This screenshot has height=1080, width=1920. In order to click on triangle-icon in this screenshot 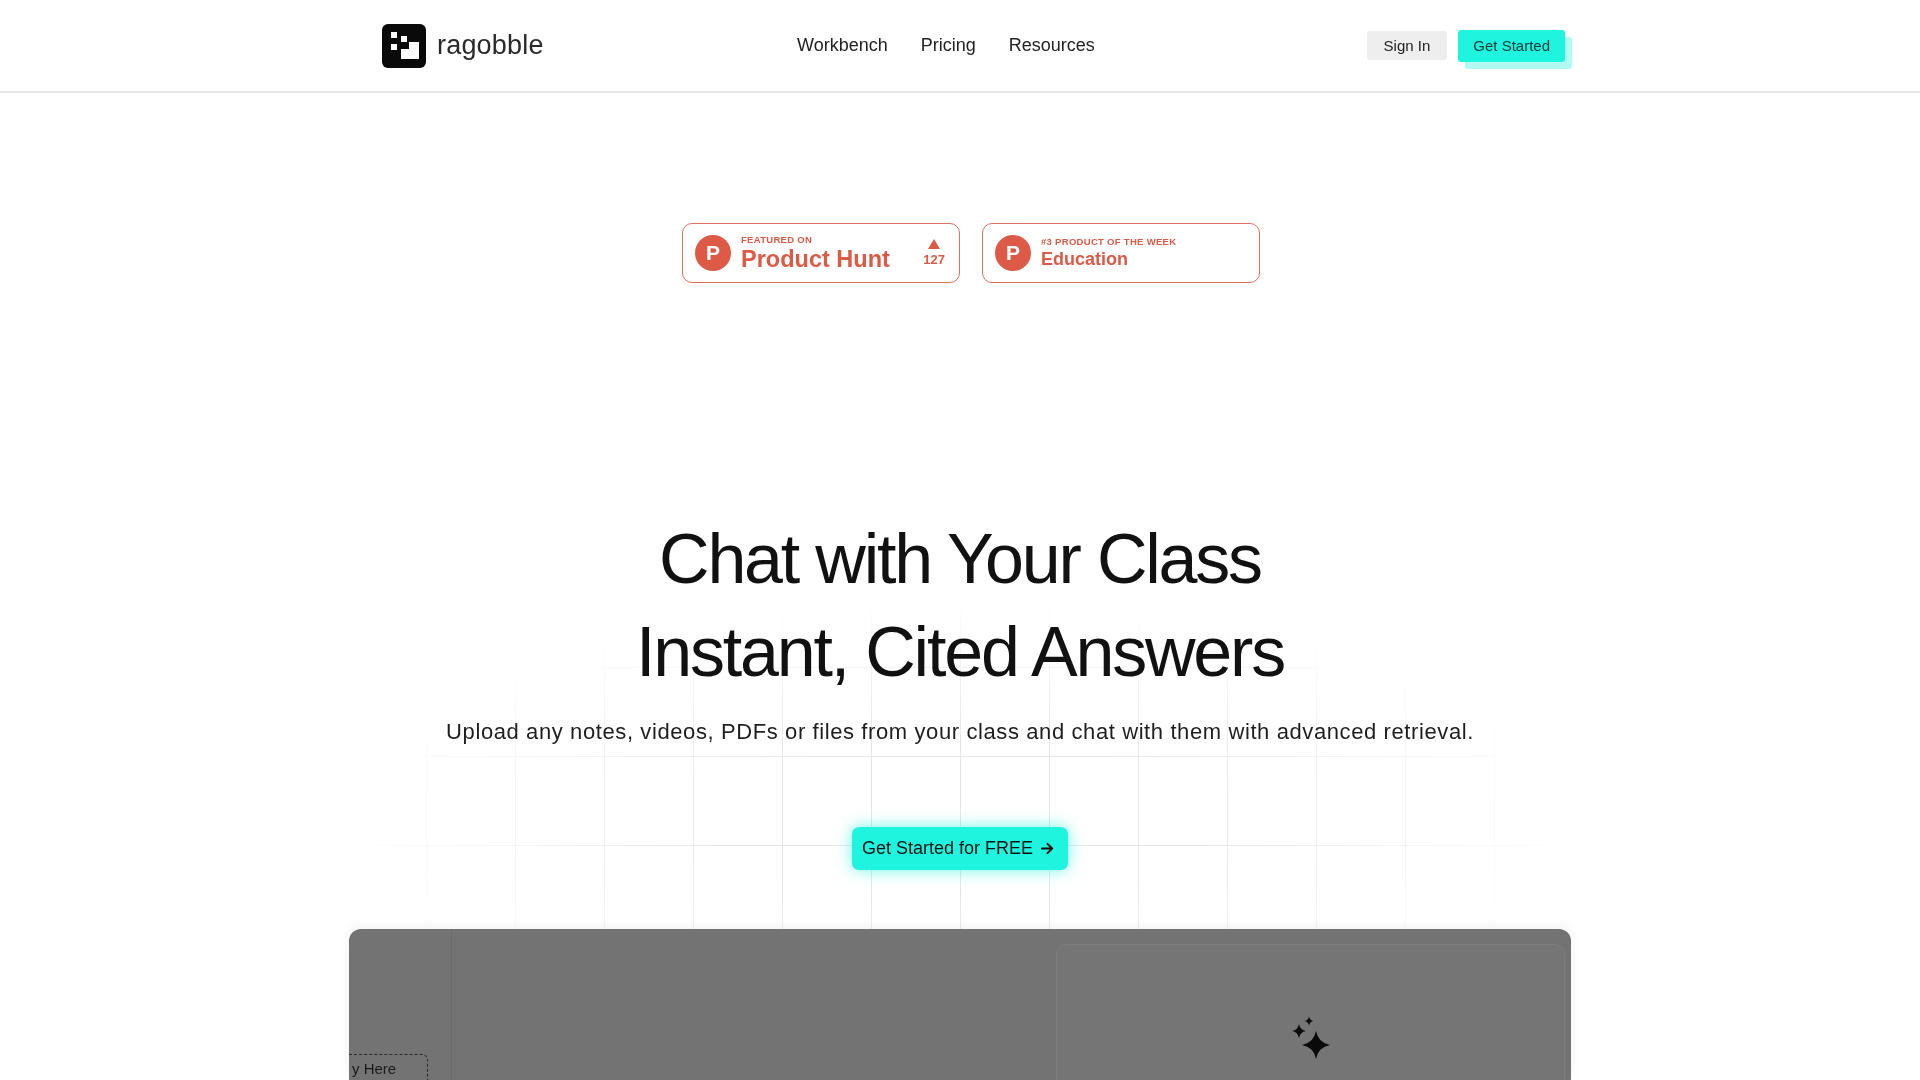, I will do `click(934, 244)`.